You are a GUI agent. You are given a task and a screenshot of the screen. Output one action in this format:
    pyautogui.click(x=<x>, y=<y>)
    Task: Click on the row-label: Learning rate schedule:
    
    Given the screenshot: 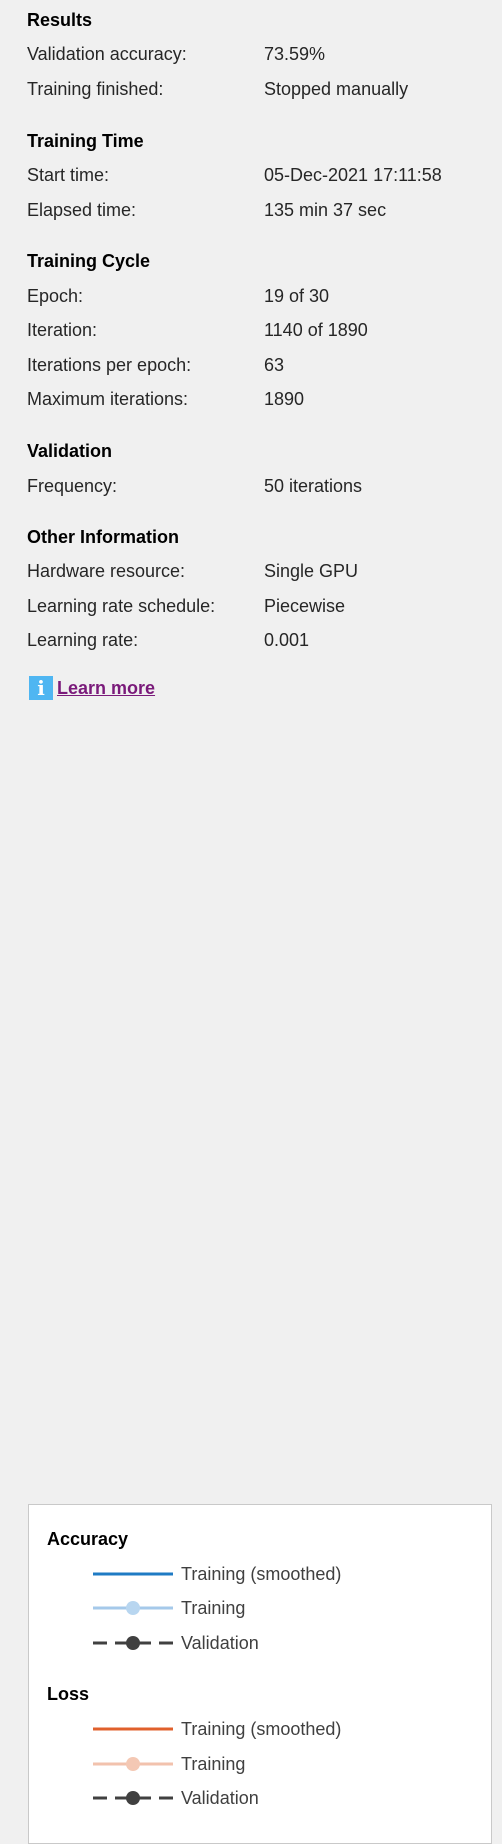 What is the action you would take?
    pyautogui.click(x=121, y=606)
    